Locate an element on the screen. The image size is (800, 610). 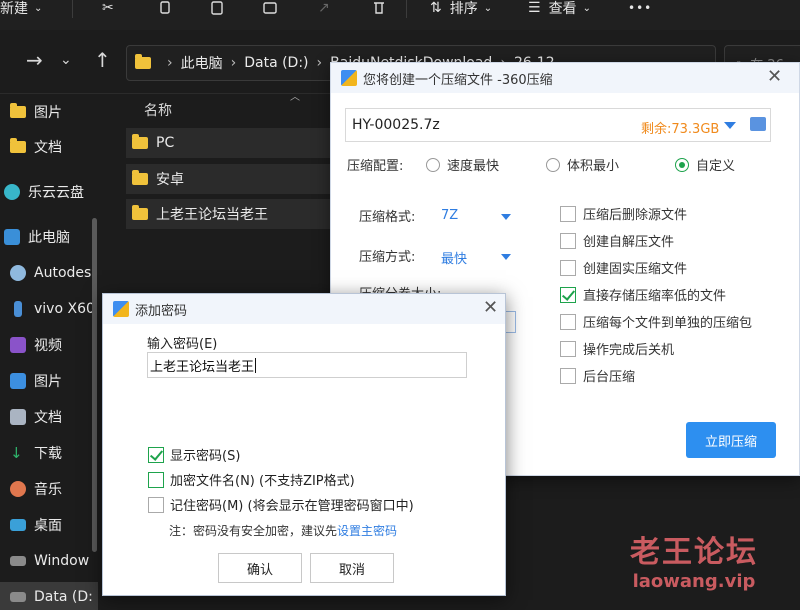
radio-smallest: 体积最小 is located at coordinates (582, 164).